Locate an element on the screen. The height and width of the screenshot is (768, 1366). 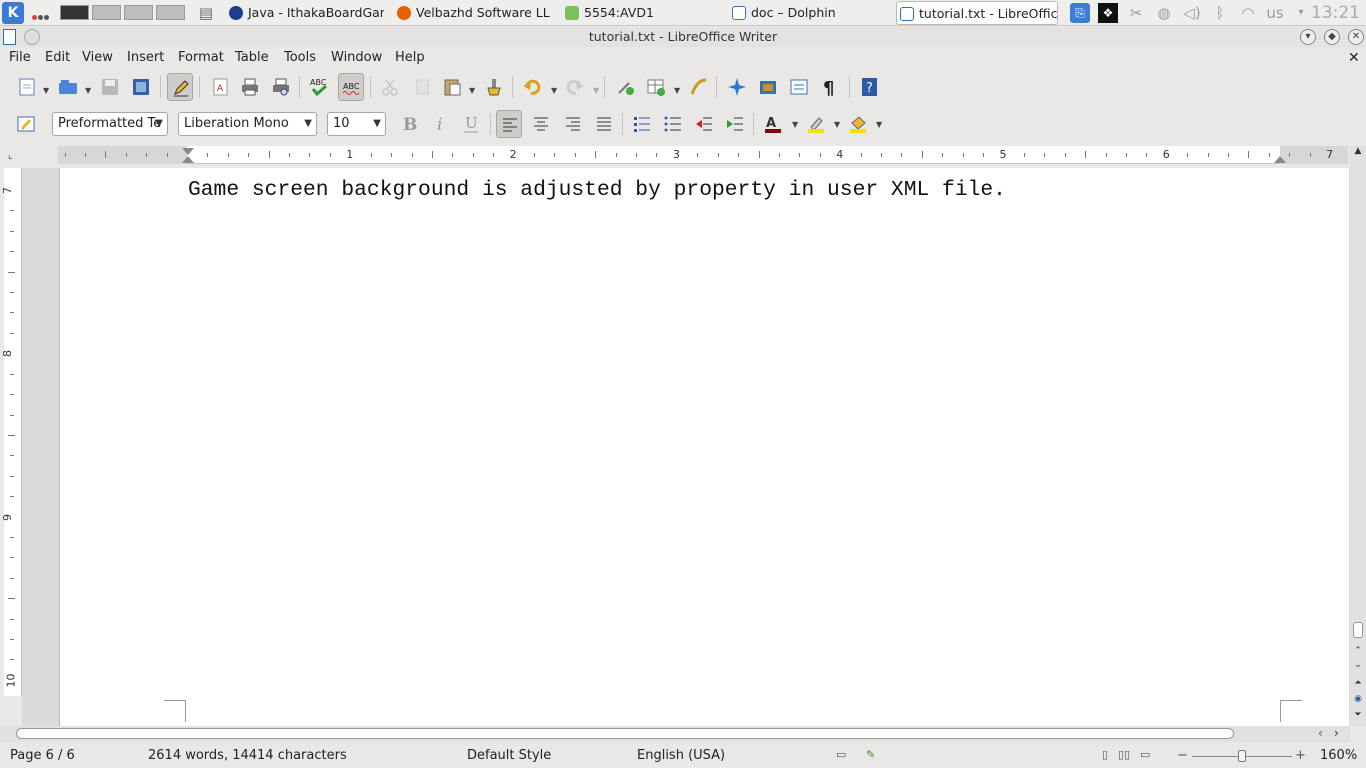
menu-view: View is located at coordinates (97, 57).